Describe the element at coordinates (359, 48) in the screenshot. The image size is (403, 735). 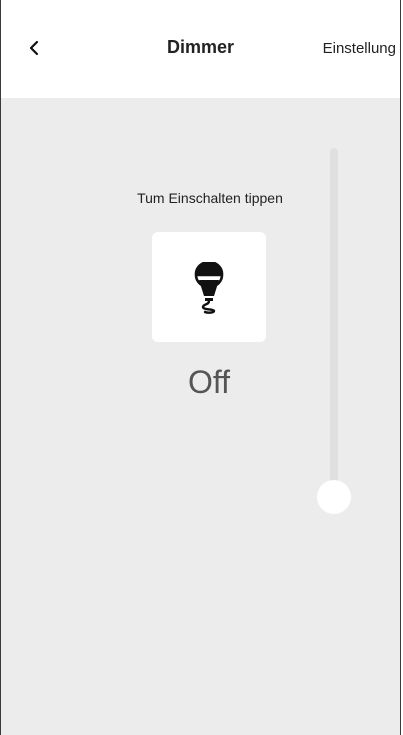
I see `settings-link: Einstellung` at that location.